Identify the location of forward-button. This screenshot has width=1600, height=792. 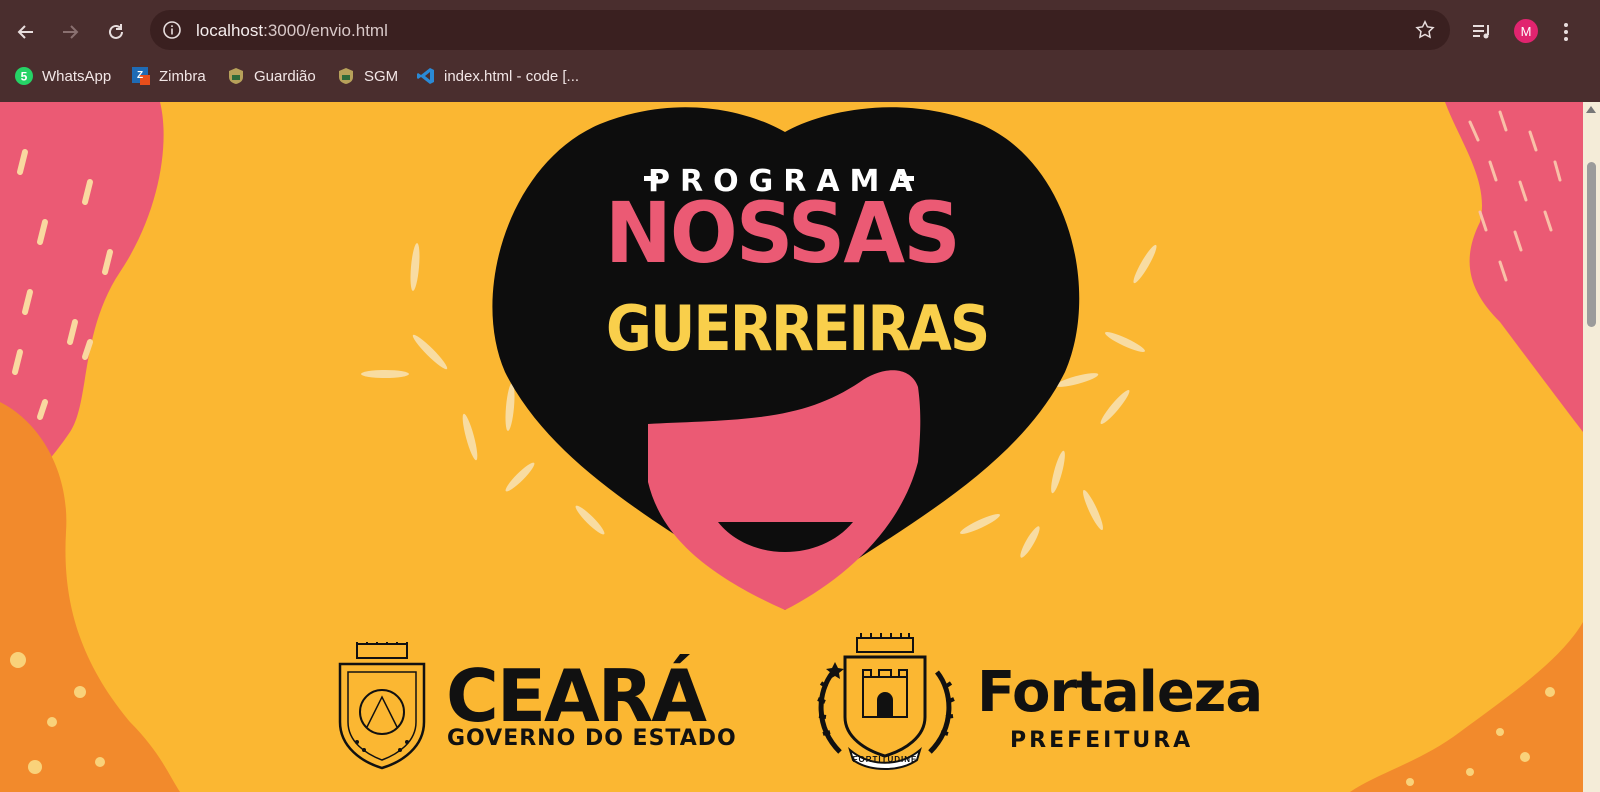
(70, 32).